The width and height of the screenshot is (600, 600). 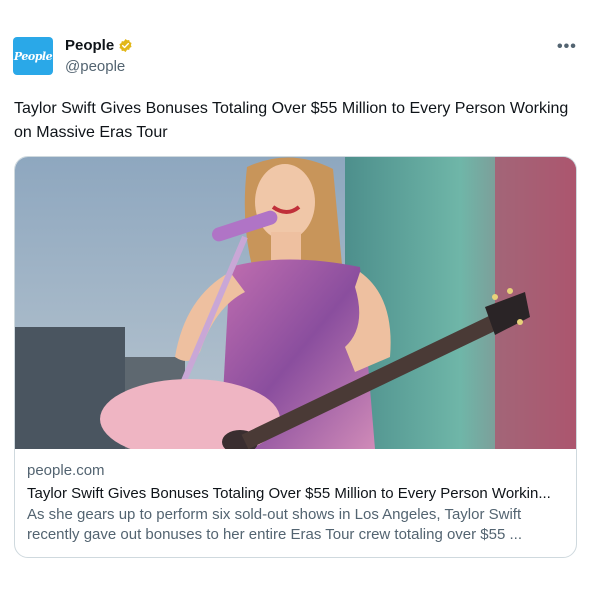 I want to click on more-options-icon: •••, so click(x=567, y=47).